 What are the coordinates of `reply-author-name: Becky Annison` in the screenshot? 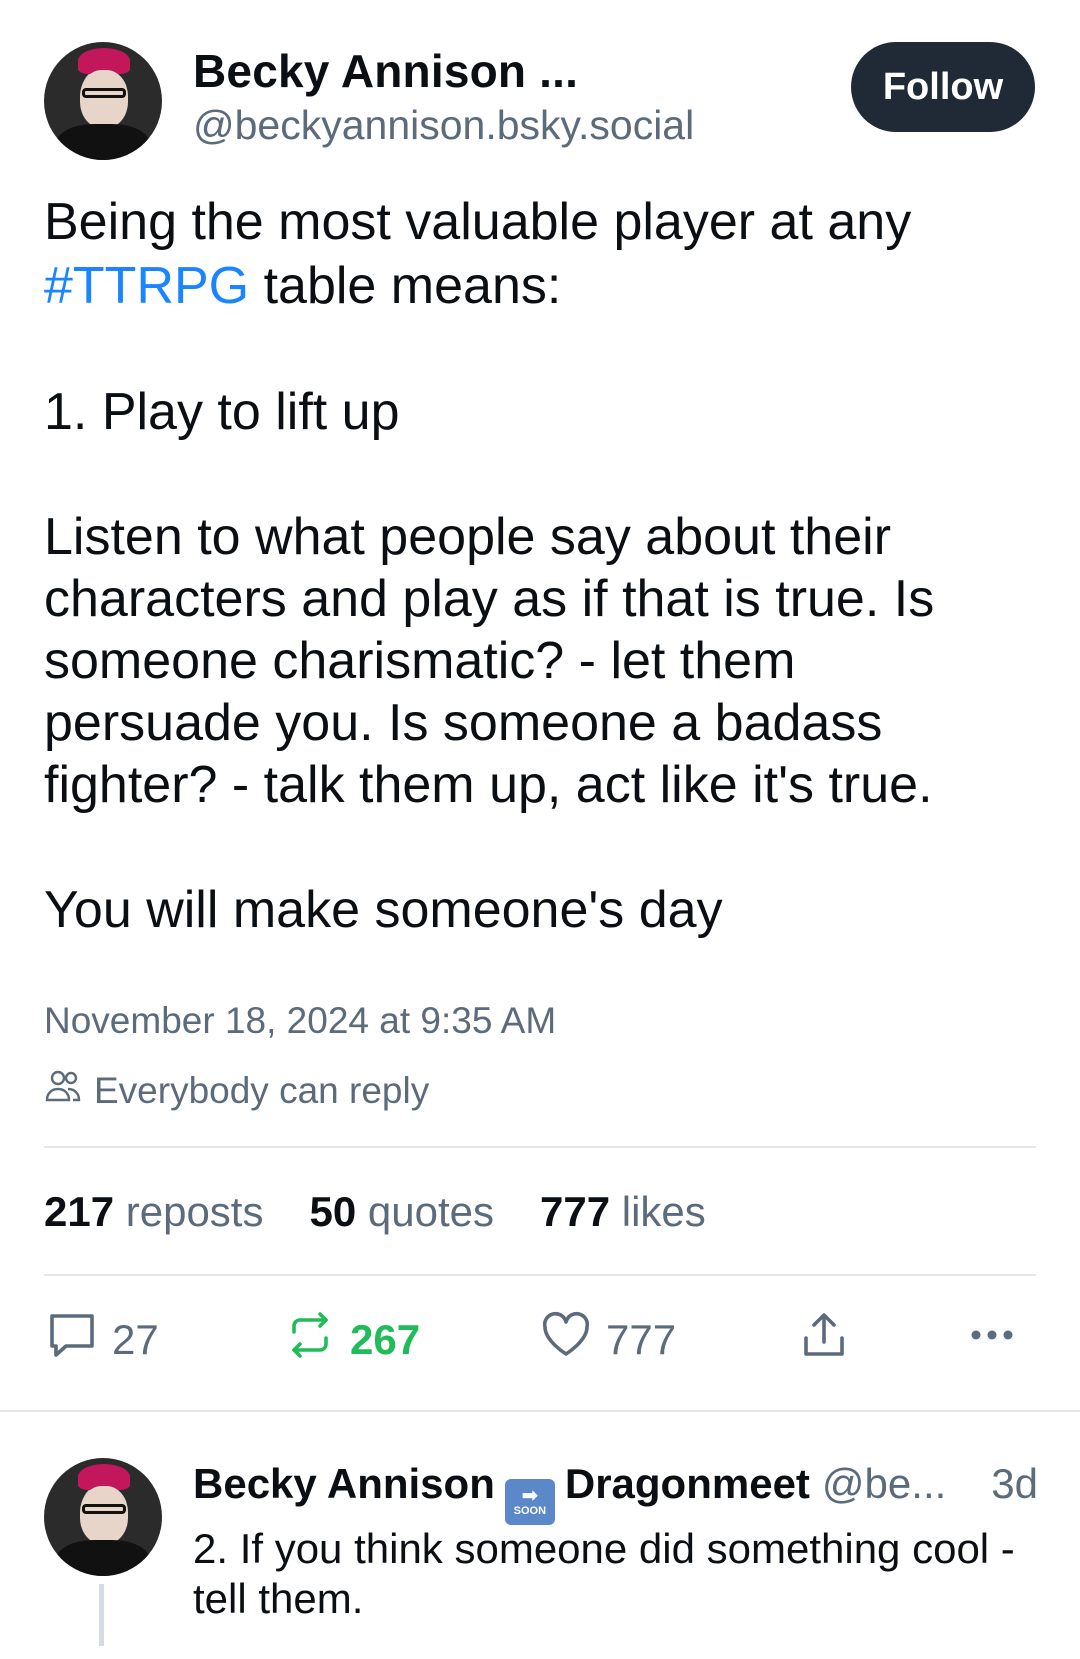 It's located at (344, 1484).